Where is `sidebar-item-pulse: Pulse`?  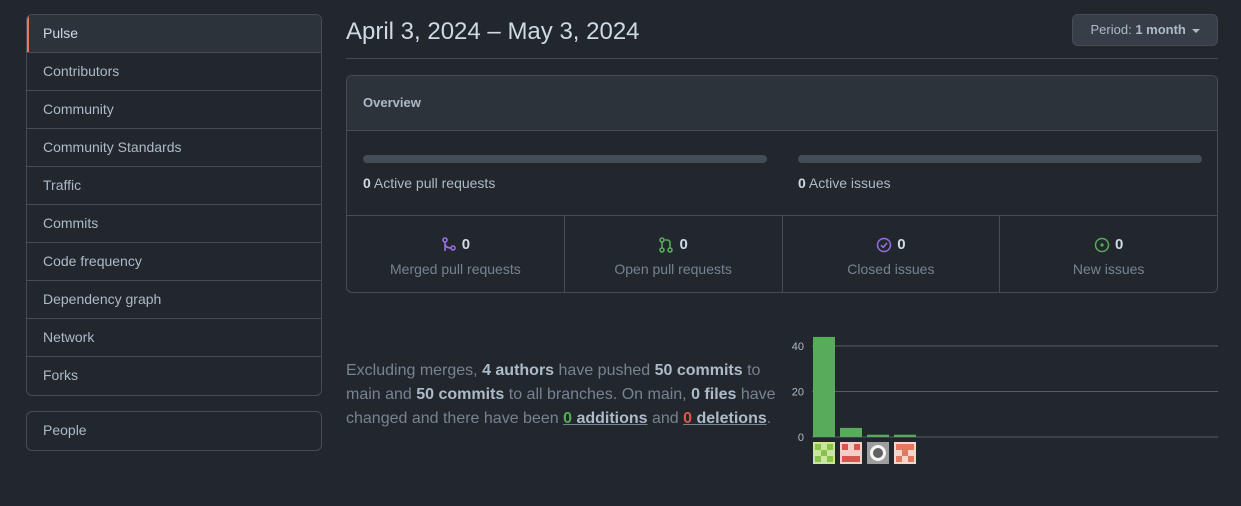
sidebar-item-pulse: Pulse is located at coordinates (174, 34).